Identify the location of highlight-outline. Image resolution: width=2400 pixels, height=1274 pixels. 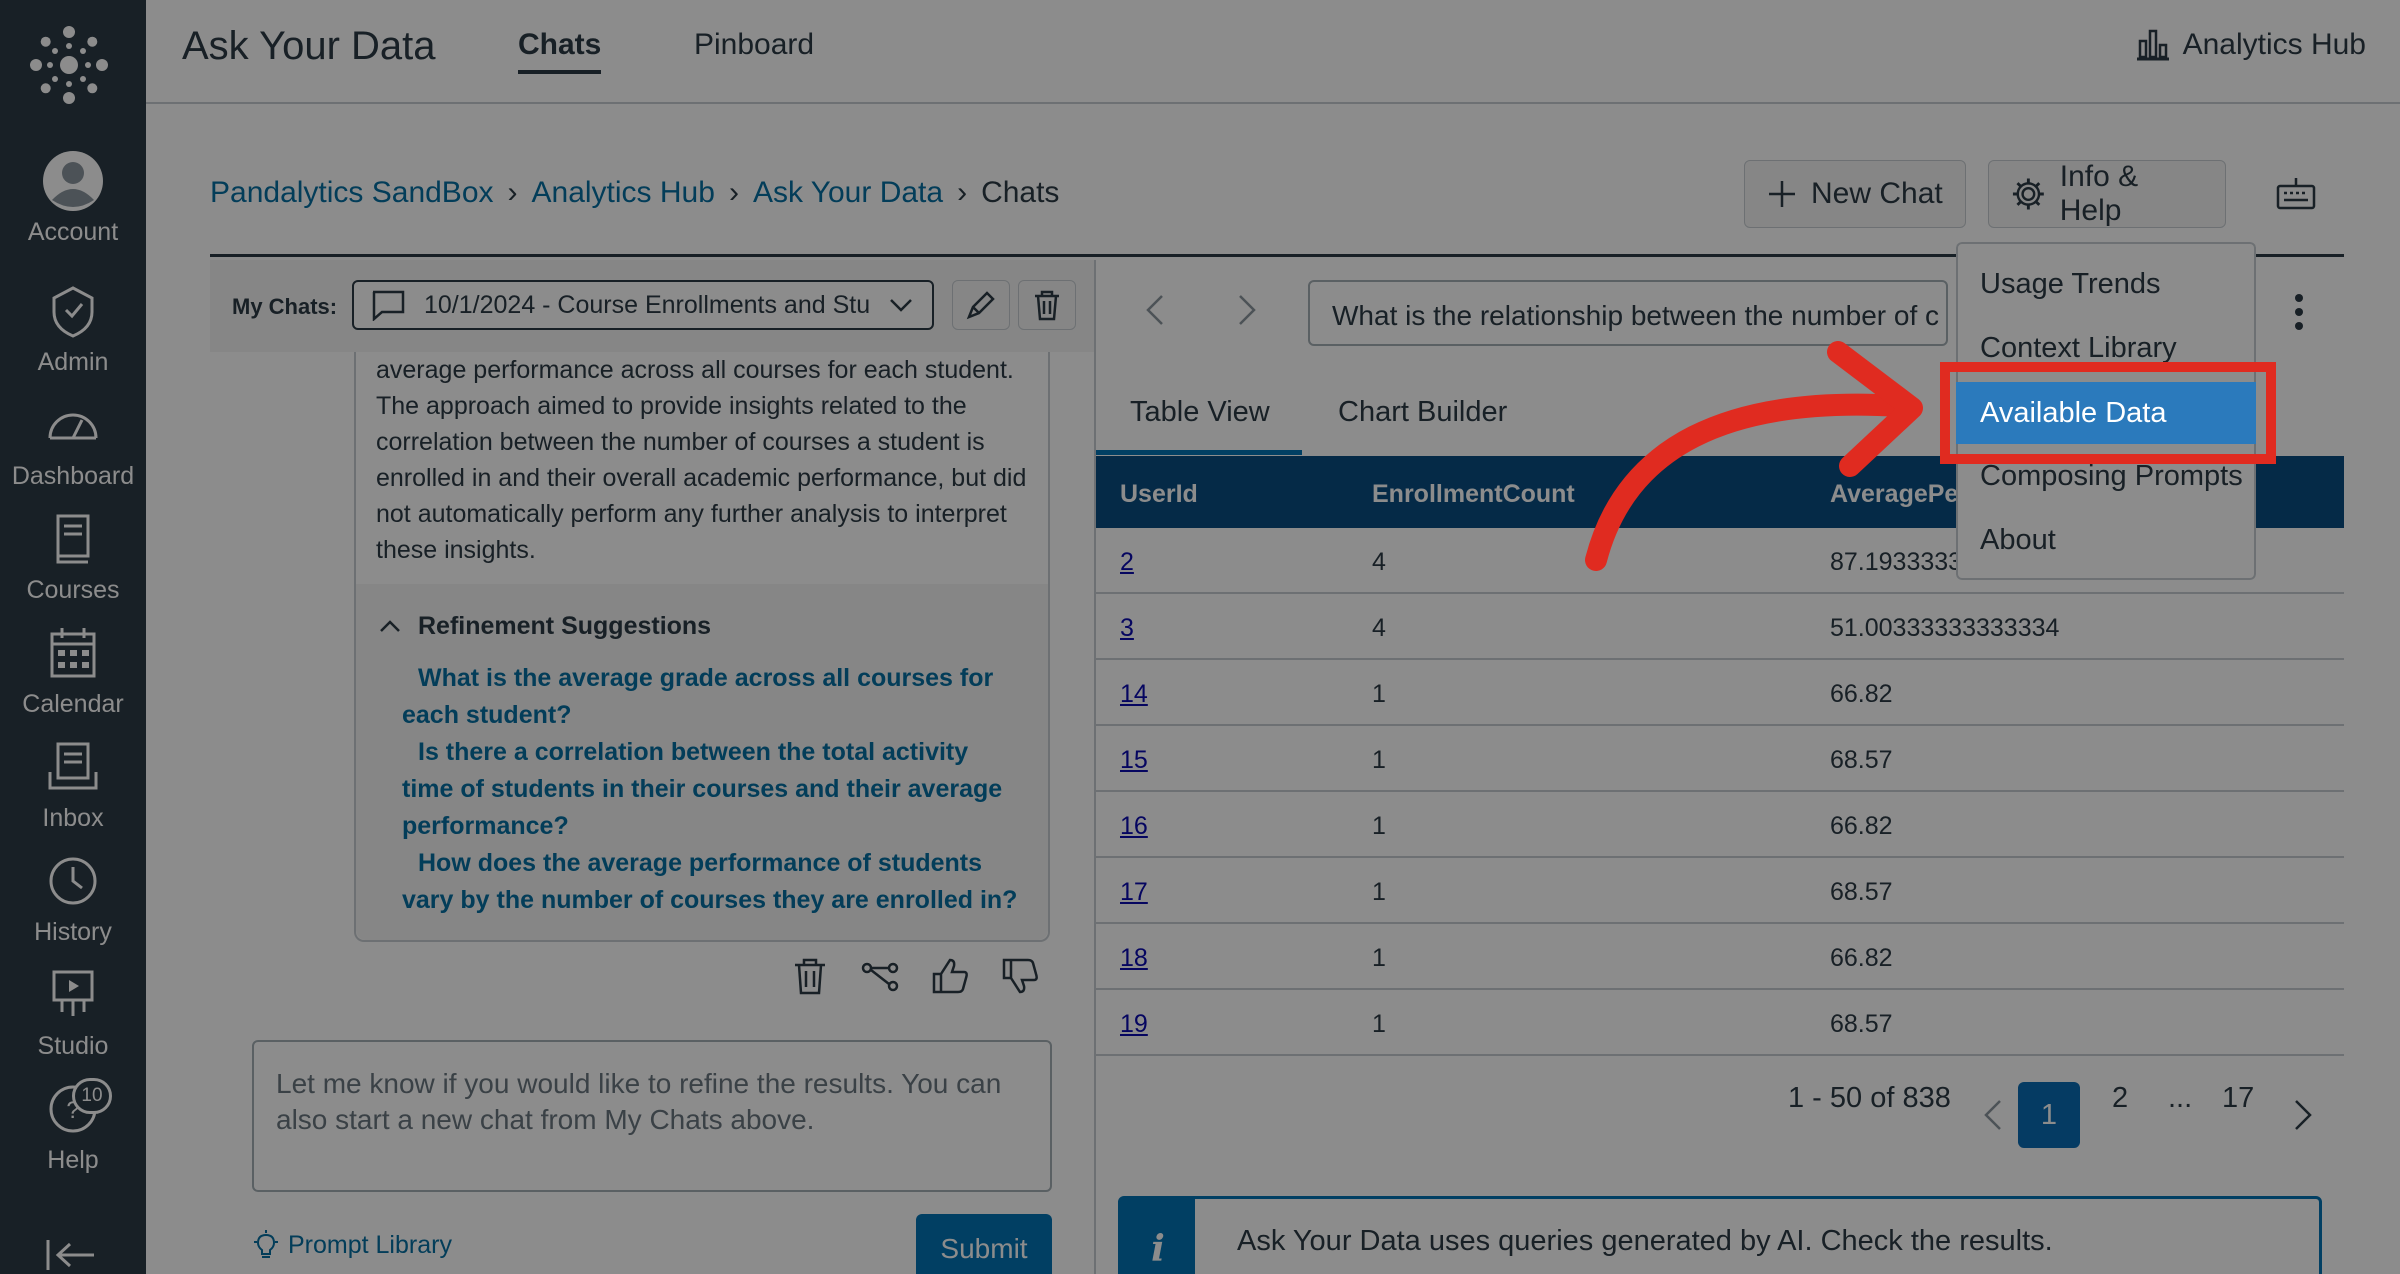
(2108, 413).